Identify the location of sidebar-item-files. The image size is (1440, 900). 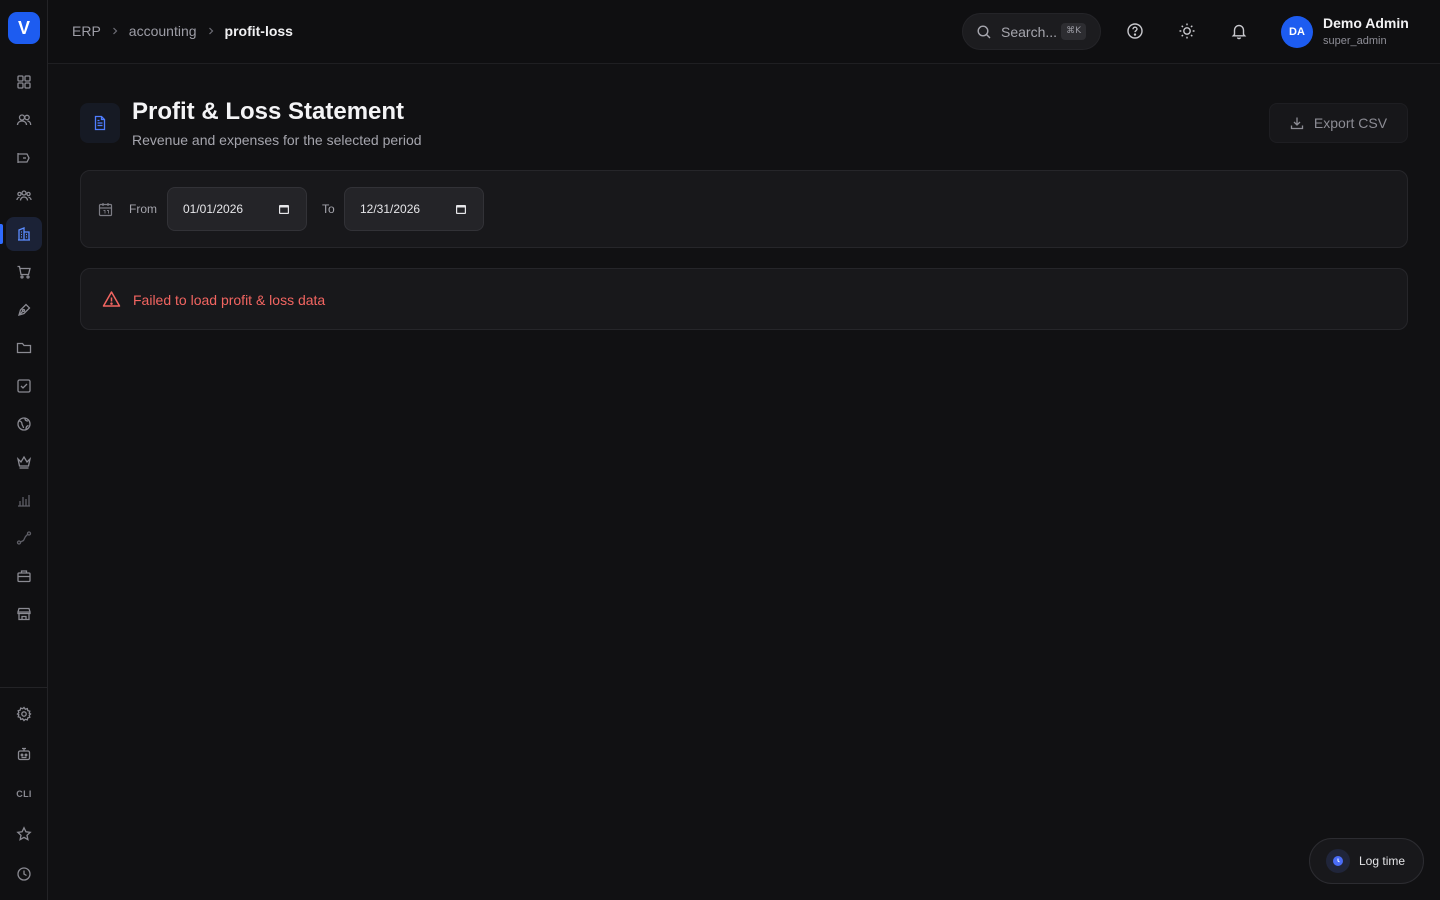
(24, 348).